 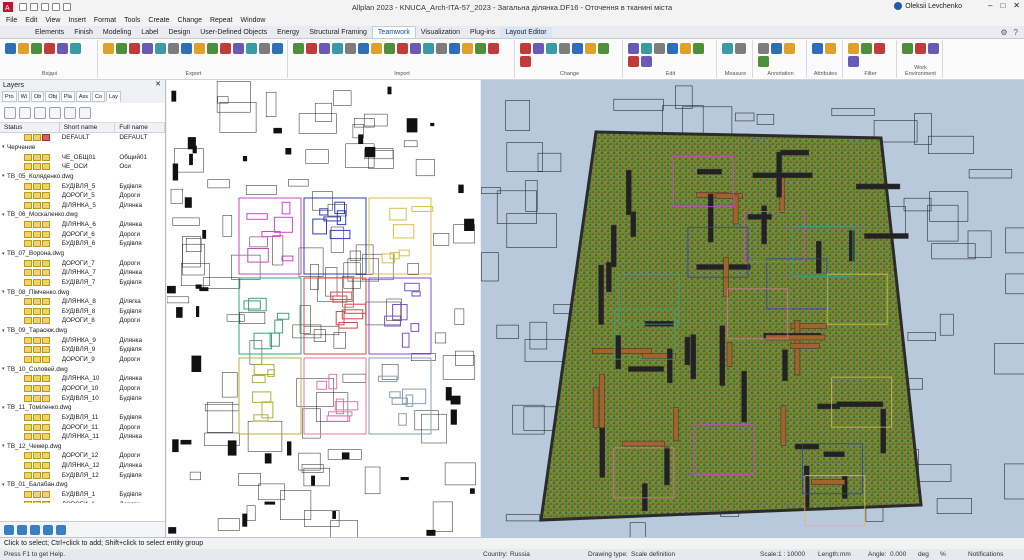 I want to click on close-icon: ✕, so click(x=1016, y=5).